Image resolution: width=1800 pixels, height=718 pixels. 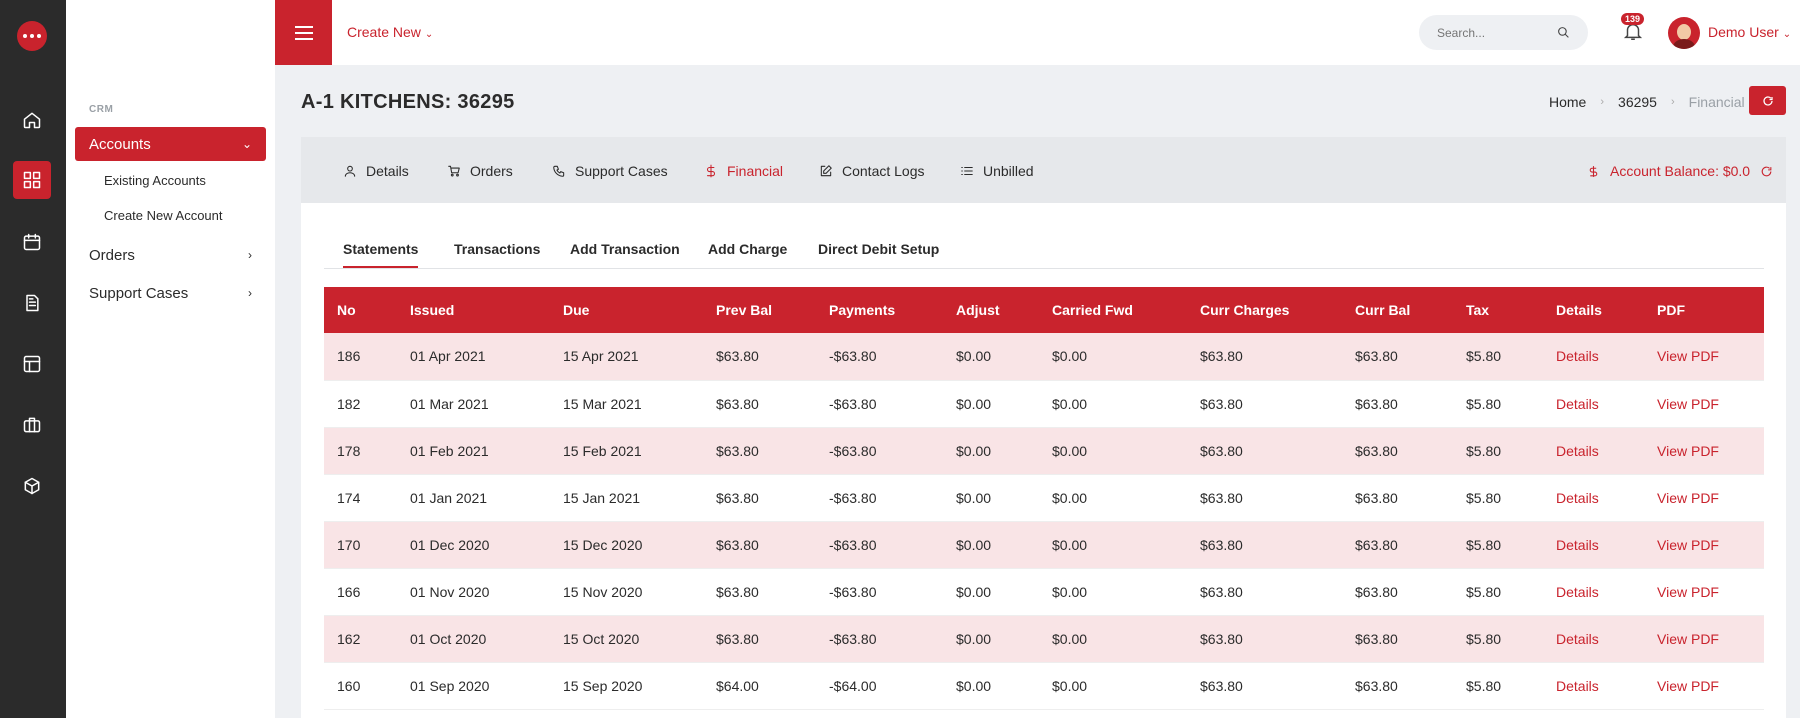 I want to click on tab-details: Details, so click(x=376, y=171).